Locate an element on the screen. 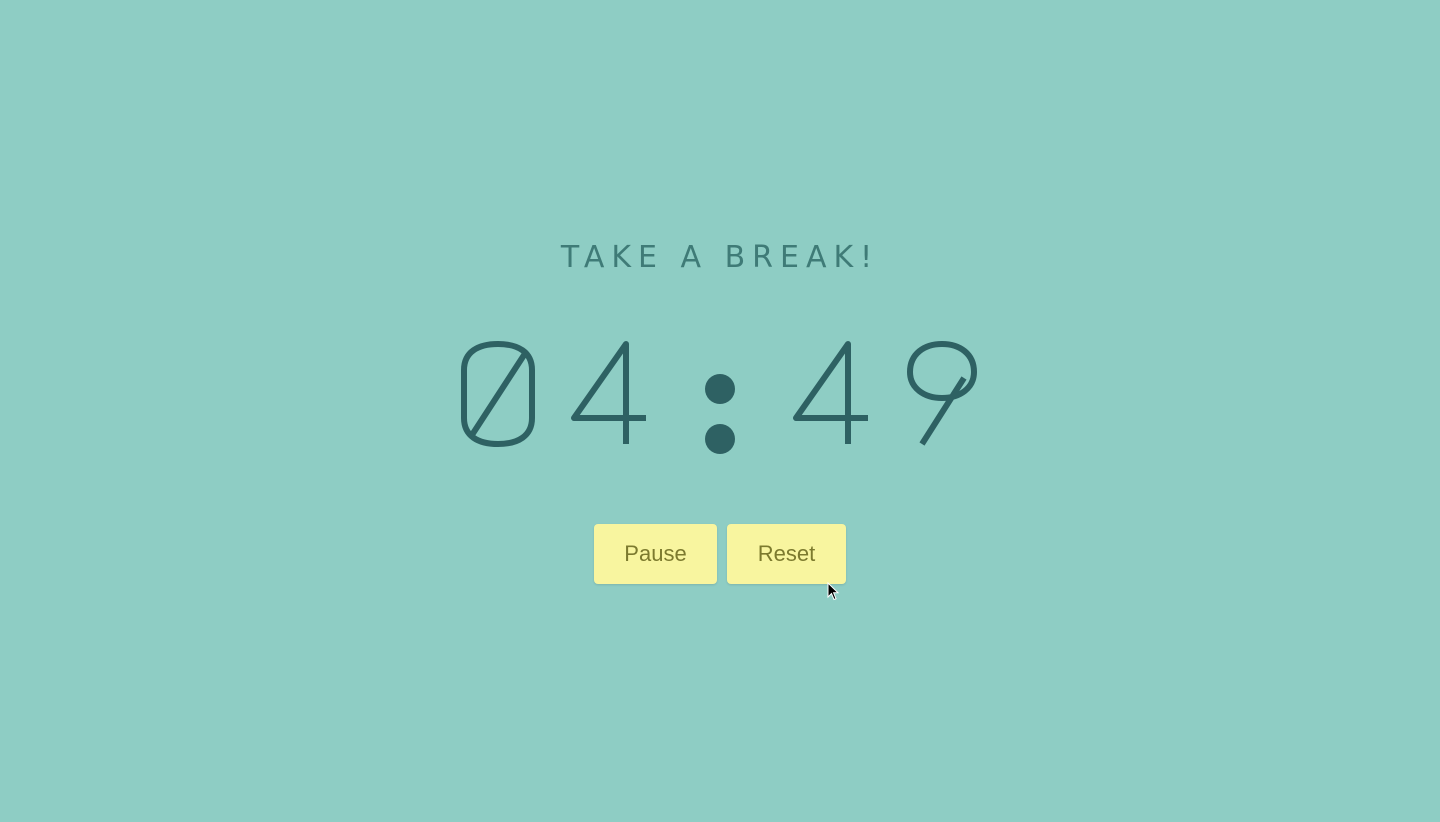 The width and height of the screenshot is (1440, 822). mouse-cursor-icon is located at coordinates (833, 591).